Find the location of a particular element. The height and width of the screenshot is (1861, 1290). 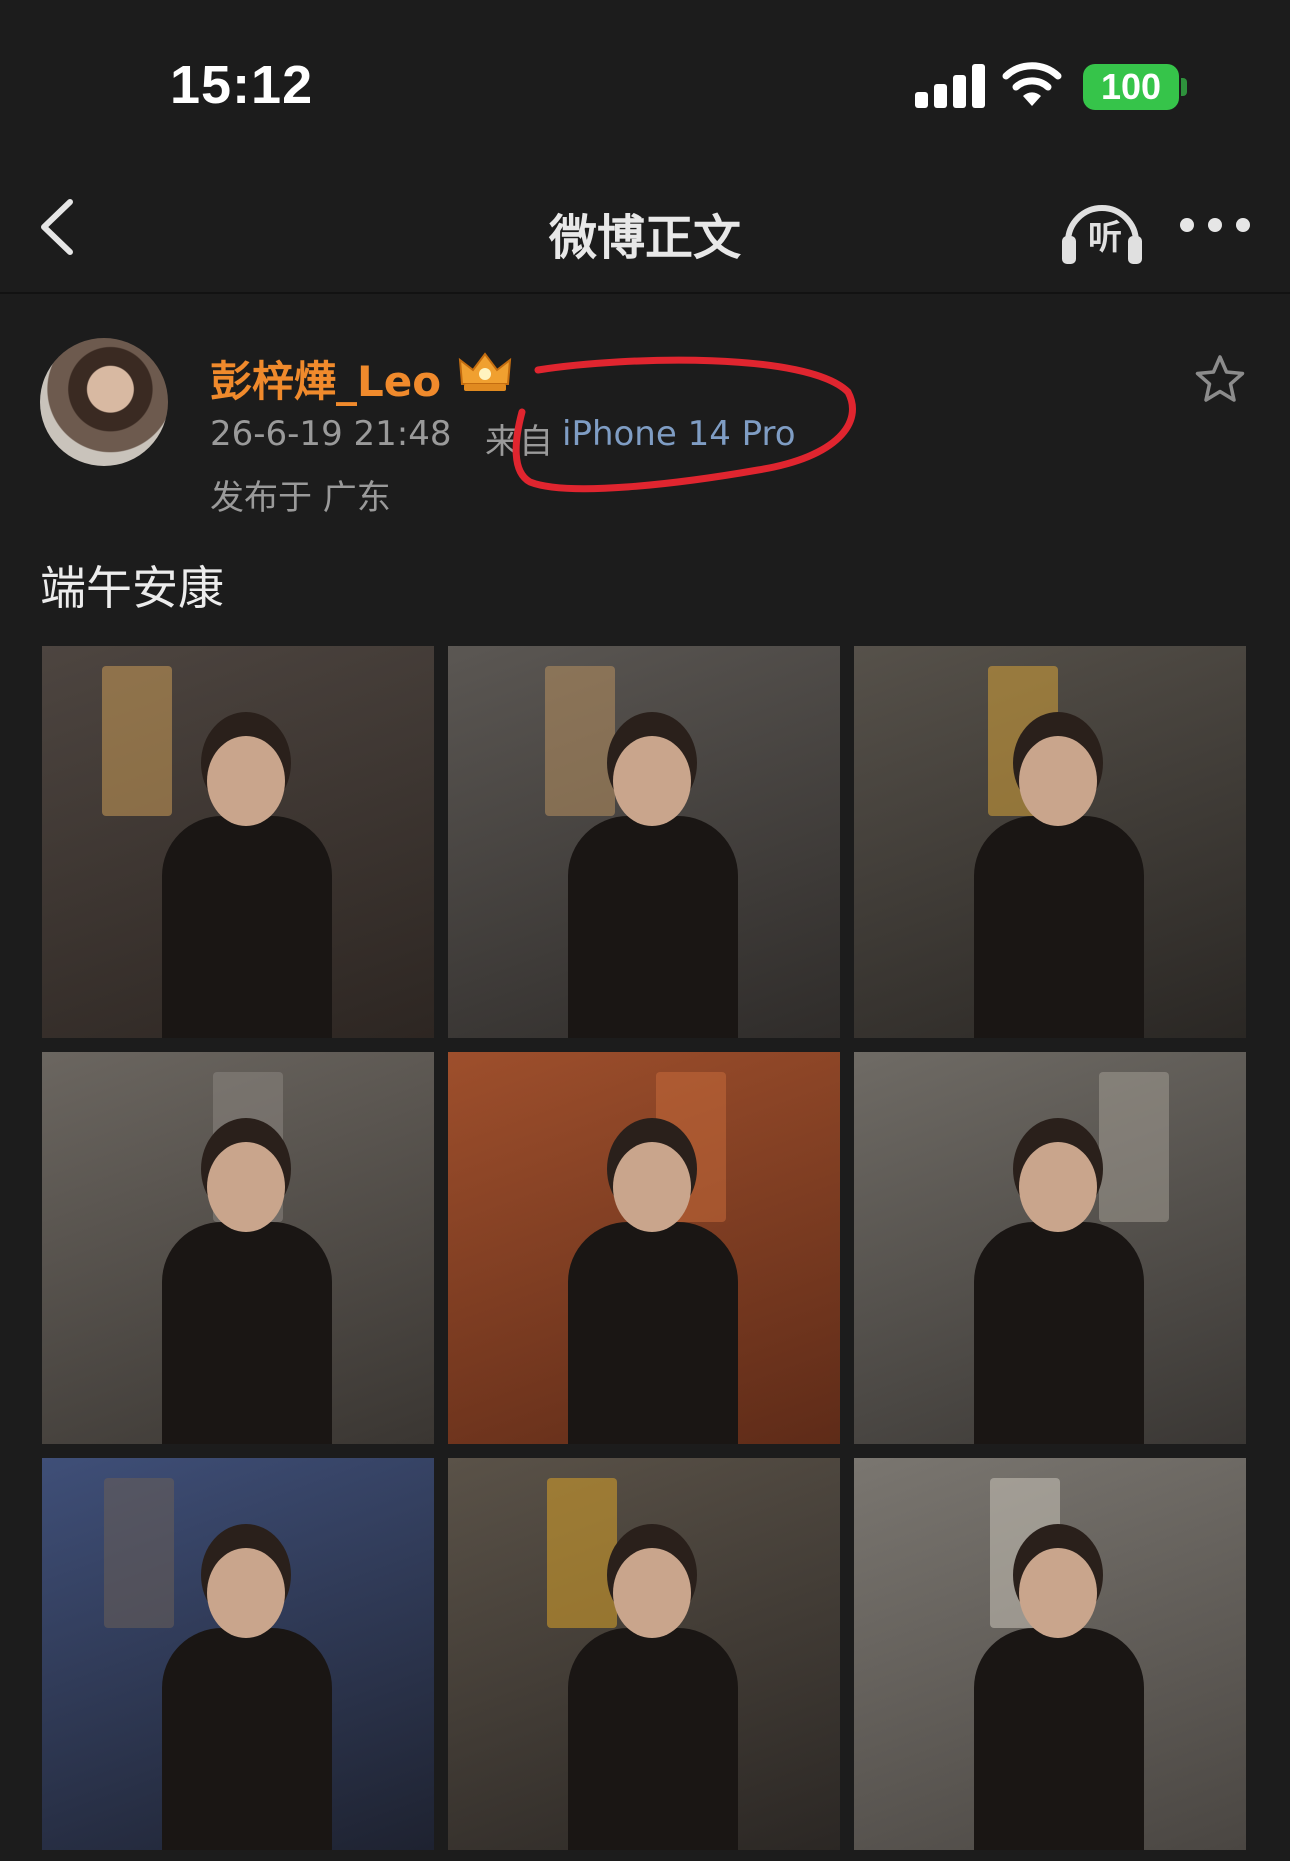

star-icon is located at coordinates (1220, 380).